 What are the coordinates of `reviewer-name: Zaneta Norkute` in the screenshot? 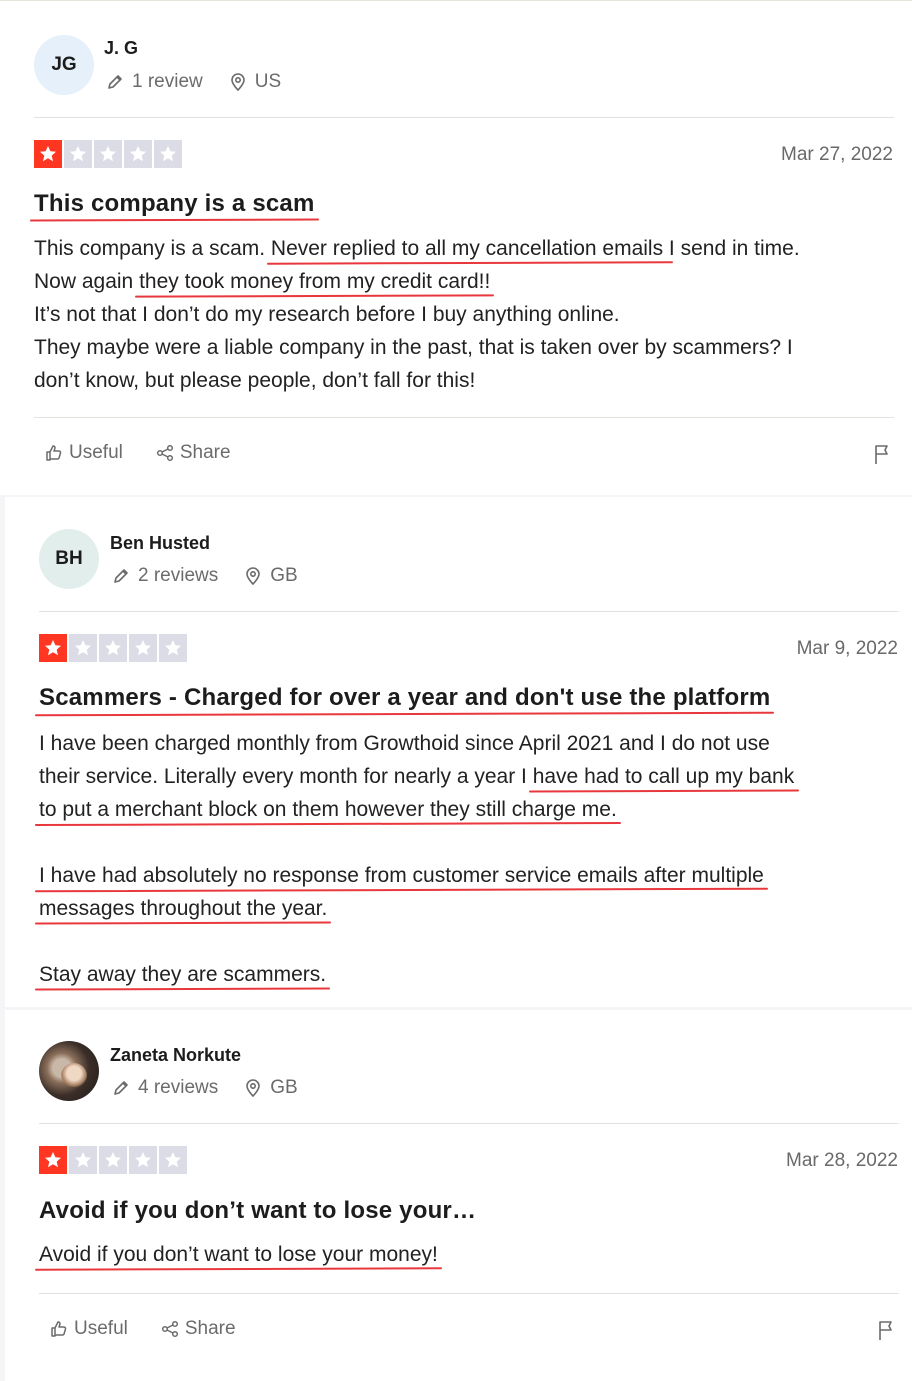 It's located at (175, 1055).